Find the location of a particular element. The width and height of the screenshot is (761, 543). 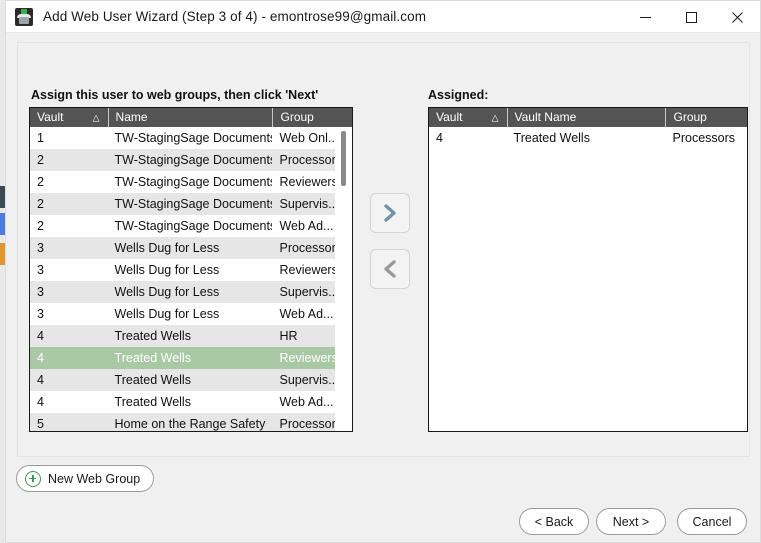

background-window-marker-dark is located at coordinates (2, 197).